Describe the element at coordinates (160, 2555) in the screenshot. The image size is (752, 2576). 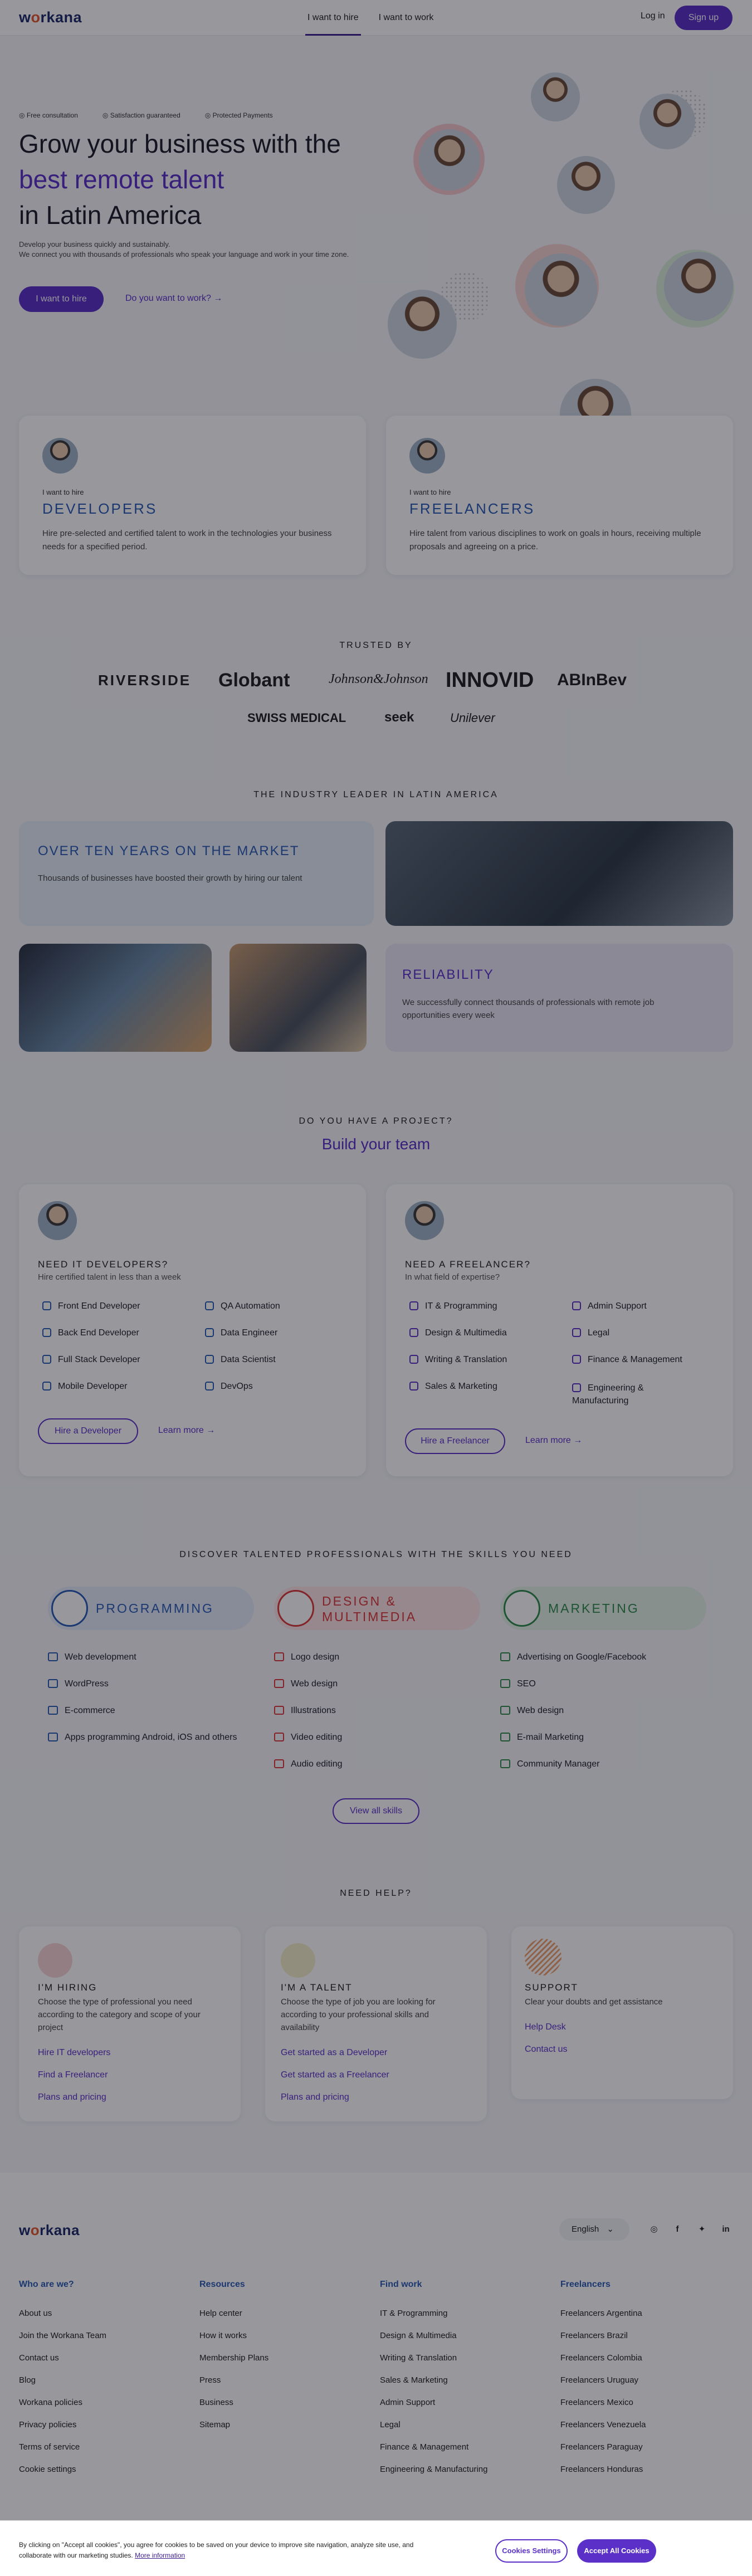
I see `more-information-link: More information` at that location.